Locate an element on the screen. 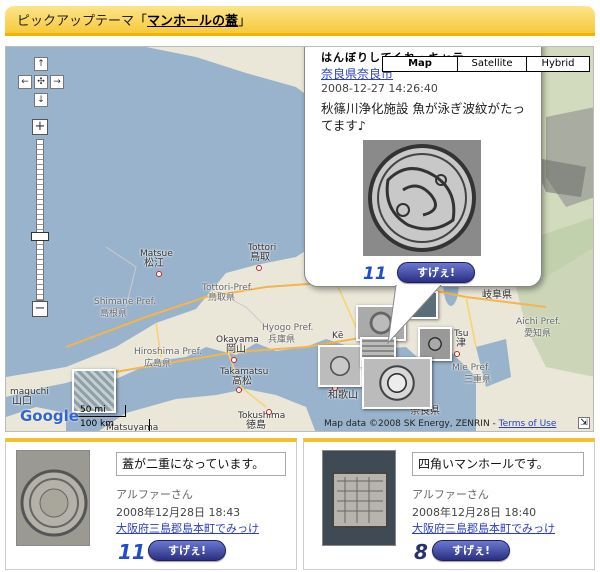  header-open-bracket: 「 is located at coordinates (141, 21).